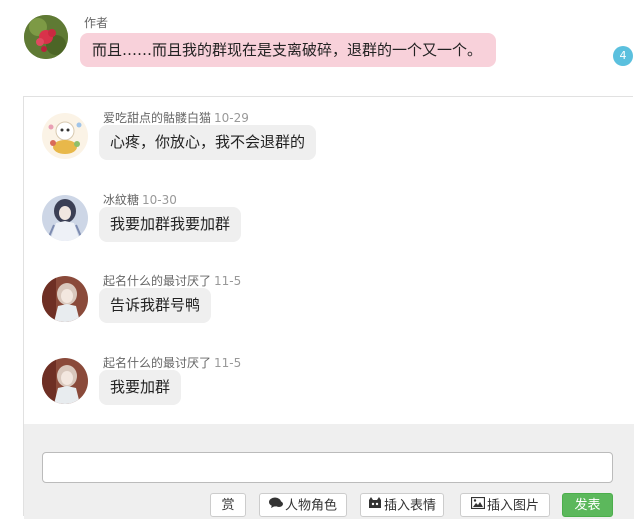  I want to click on reply-meta: 爱吃甜点的骷髅白猫 10-29, so click(176, 117).